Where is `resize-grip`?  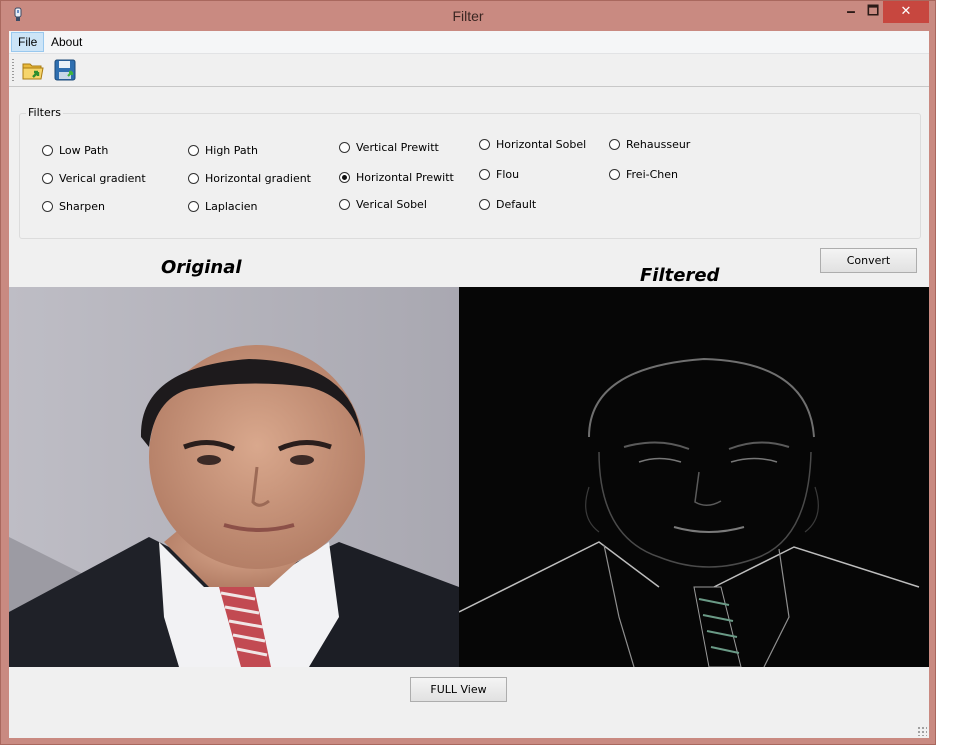
resize-grip is located at coordinates (922, 731).